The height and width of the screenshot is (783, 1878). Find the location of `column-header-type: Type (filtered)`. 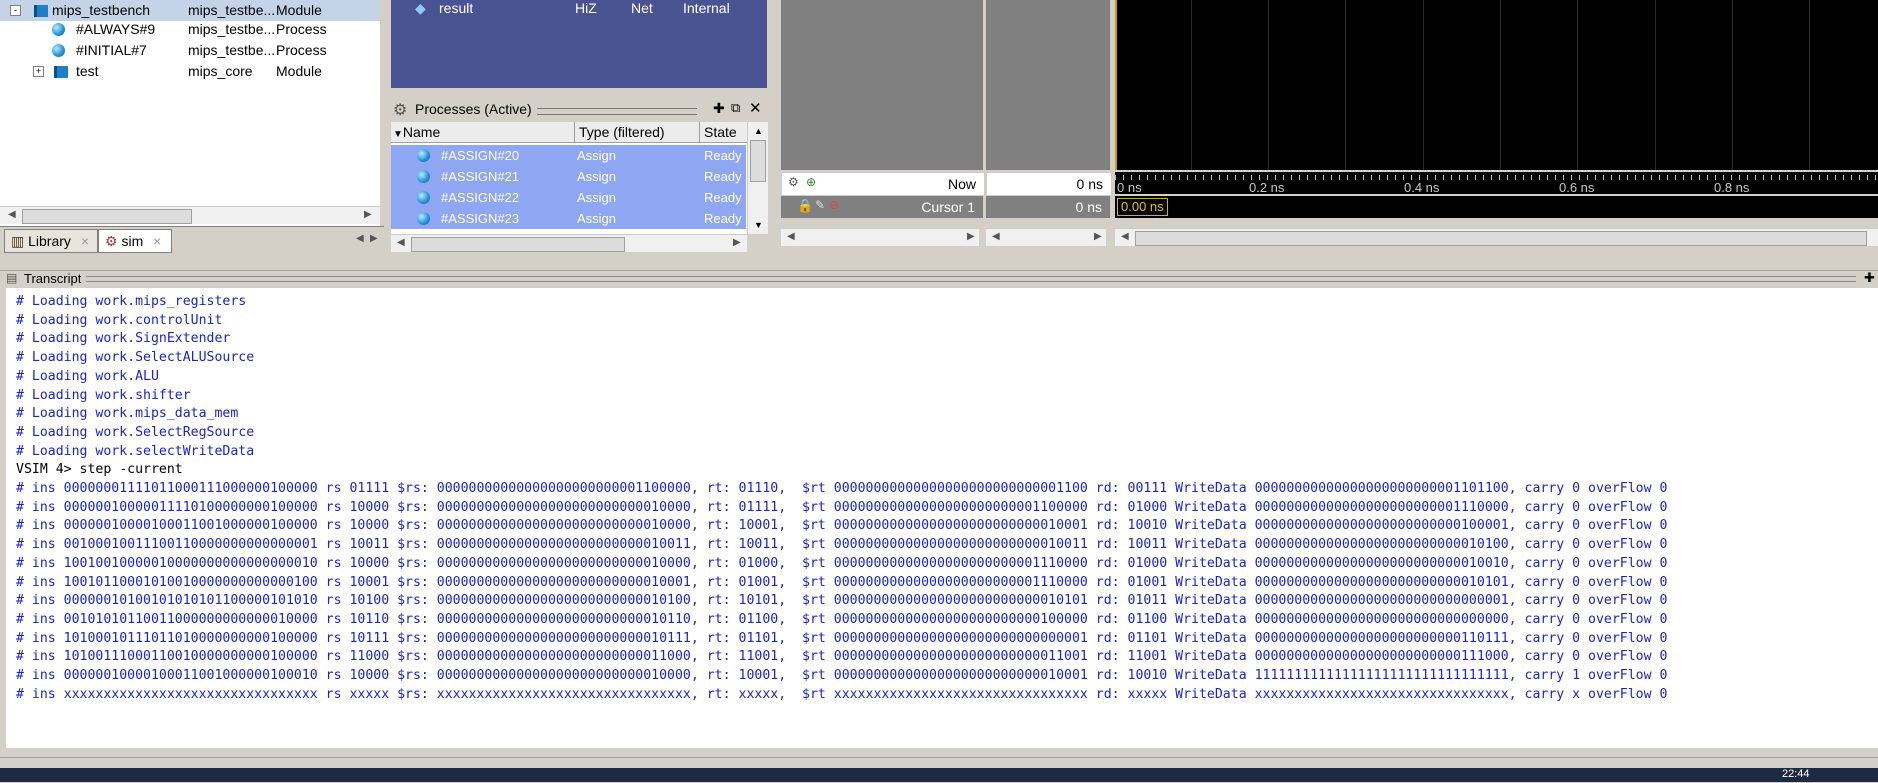

column-header-type: Type (filtered) is located at coordinates (637, 132).